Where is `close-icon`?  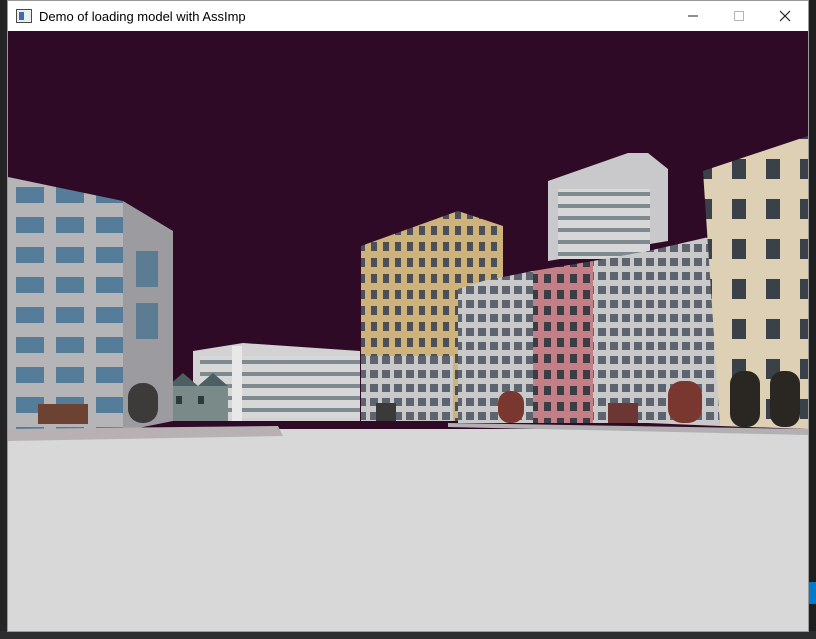 close-icon is located at coordinates (785, 16).